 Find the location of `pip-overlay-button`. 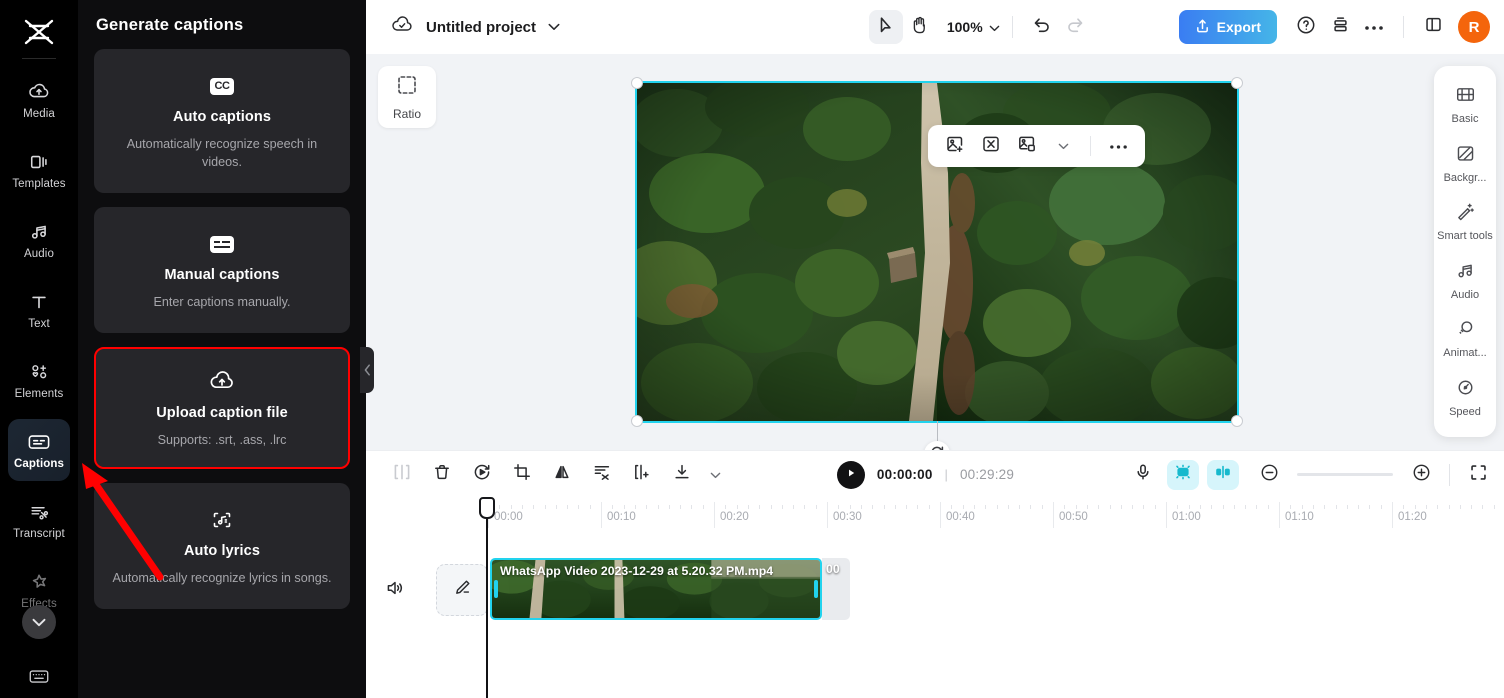

pip-overlay-button is located at coordinates (1027, 146).